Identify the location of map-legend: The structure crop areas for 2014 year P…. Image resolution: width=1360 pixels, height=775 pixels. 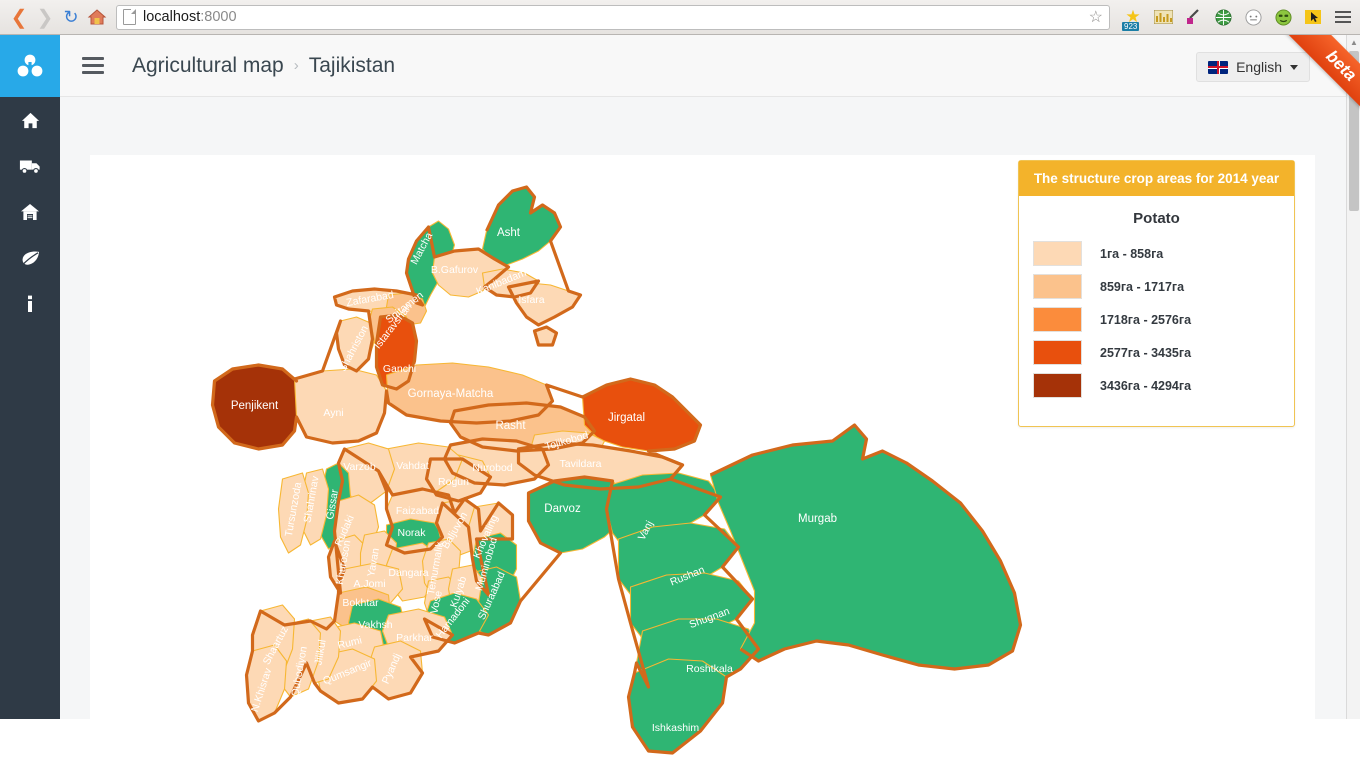
(1156, 293).